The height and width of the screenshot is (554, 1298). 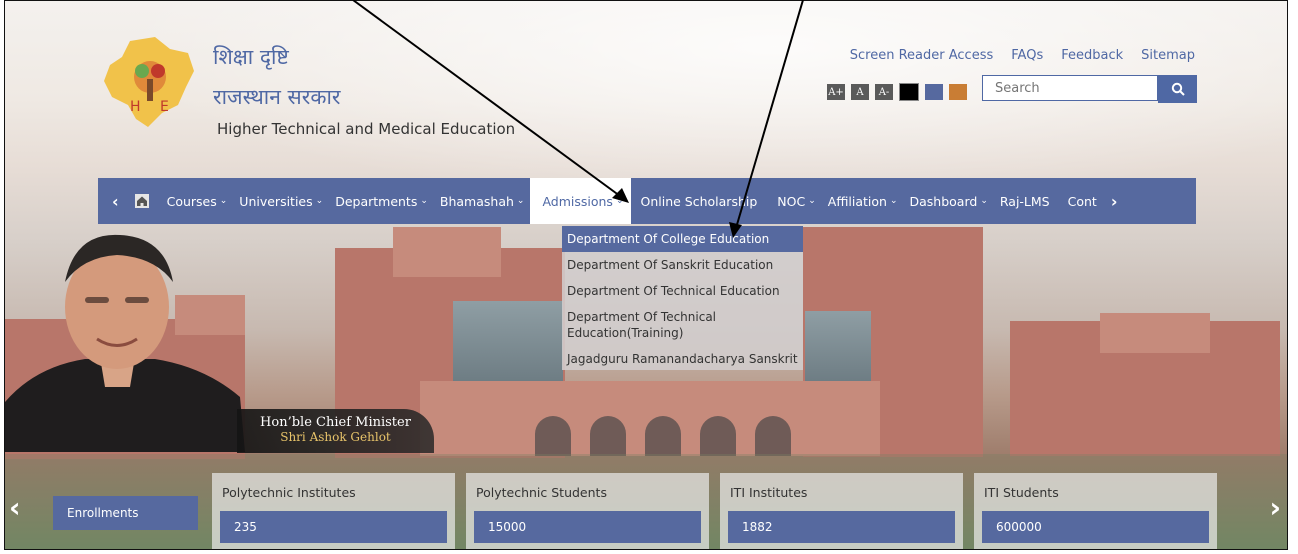 I want to click on nav-contact: Cont, so click(x=1082, y=201).